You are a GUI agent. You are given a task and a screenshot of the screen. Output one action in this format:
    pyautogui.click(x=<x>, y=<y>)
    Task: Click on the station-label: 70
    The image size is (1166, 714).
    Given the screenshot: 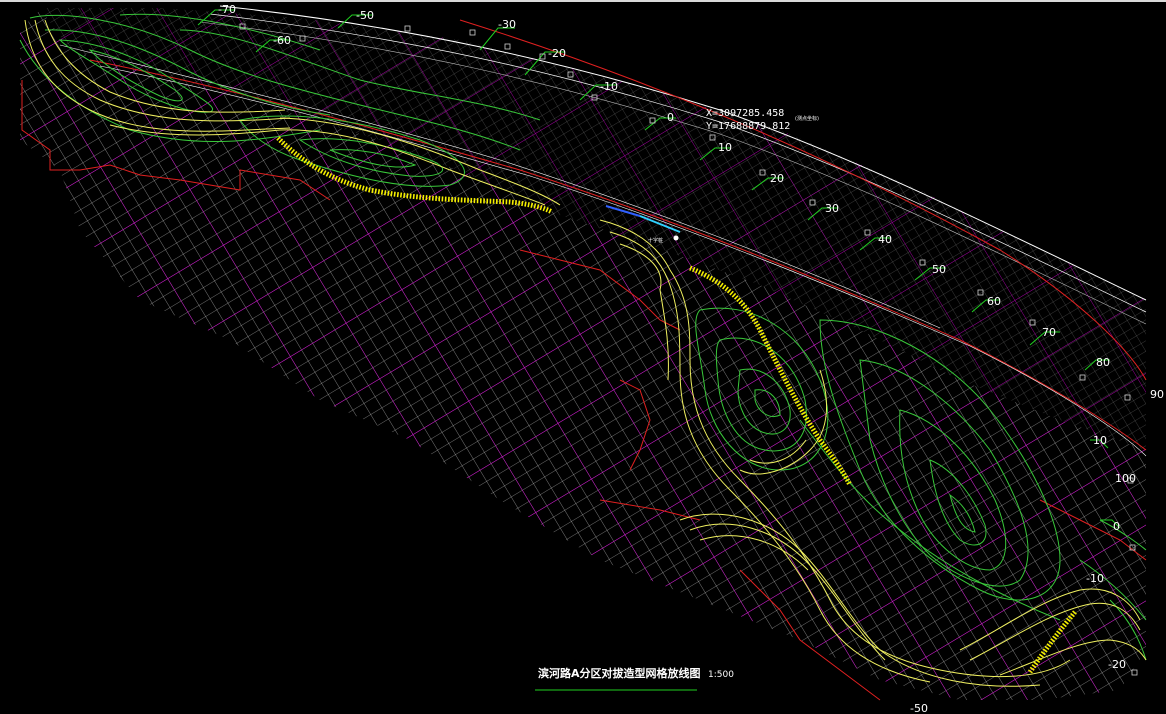 What is the action you would take?
    pyautogui.click(x=1049, y=332)
    